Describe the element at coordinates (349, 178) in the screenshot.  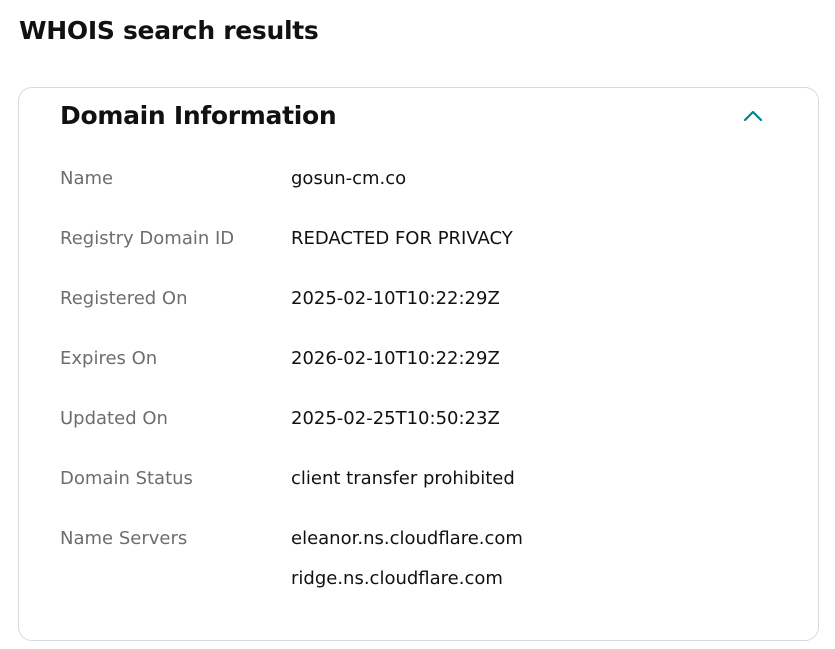
I see `field-value-name: gosun-cm.co` at that location.